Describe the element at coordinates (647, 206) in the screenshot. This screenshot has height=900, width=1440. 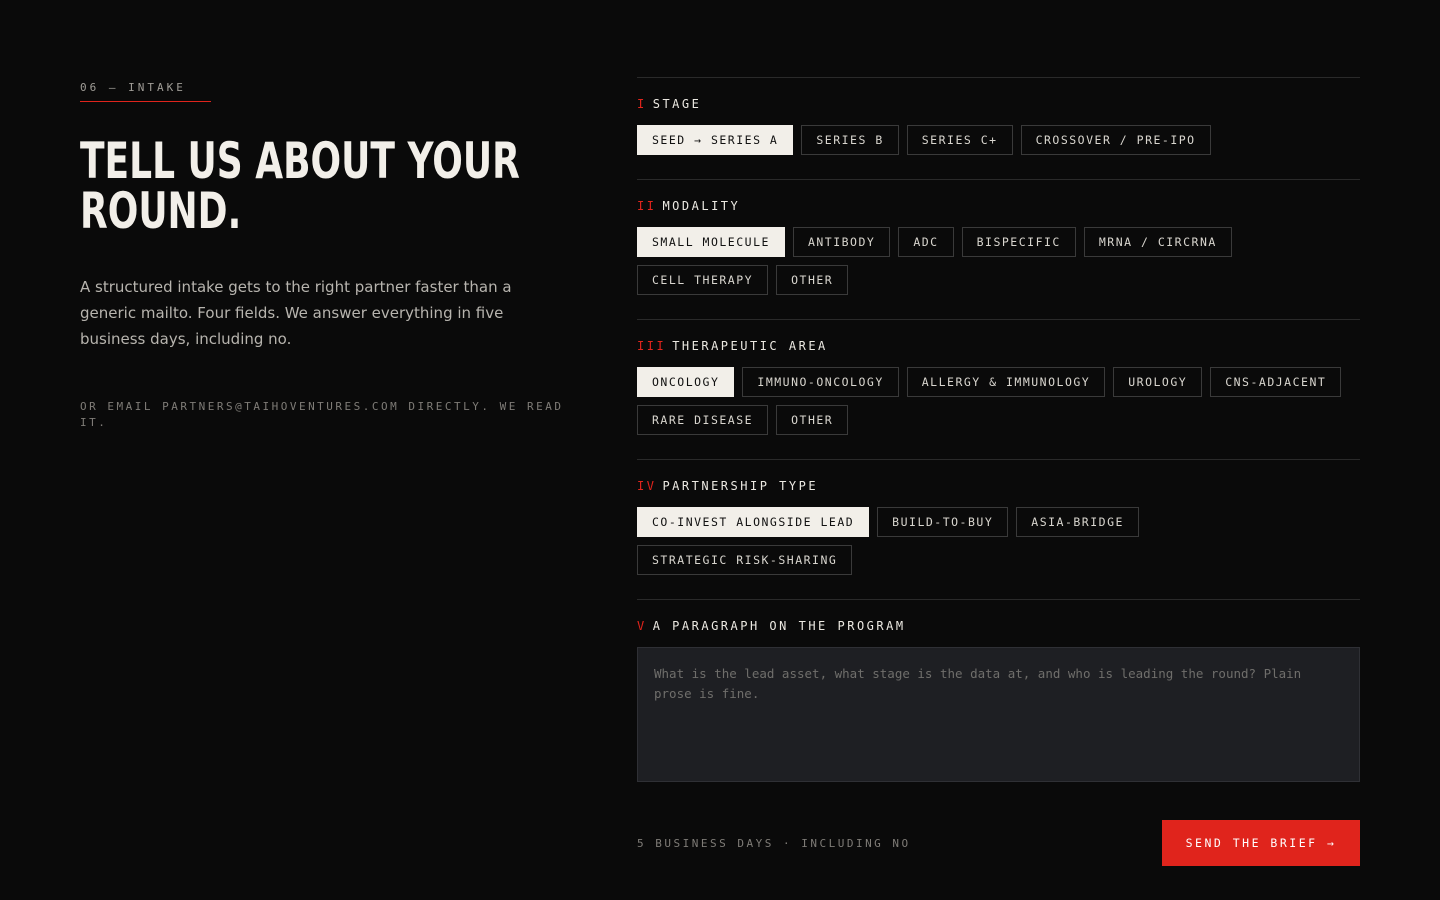
I see `section-numeral: II` at that location.